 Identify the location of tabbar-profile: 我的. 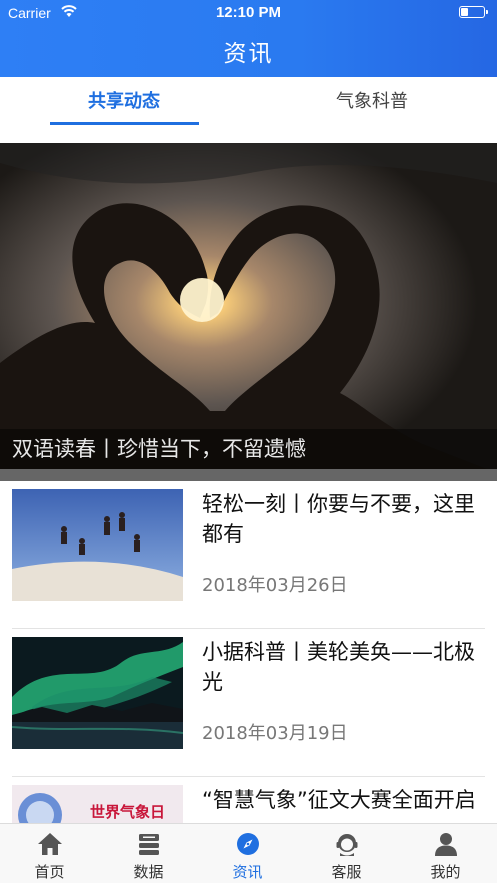
(445, 853).